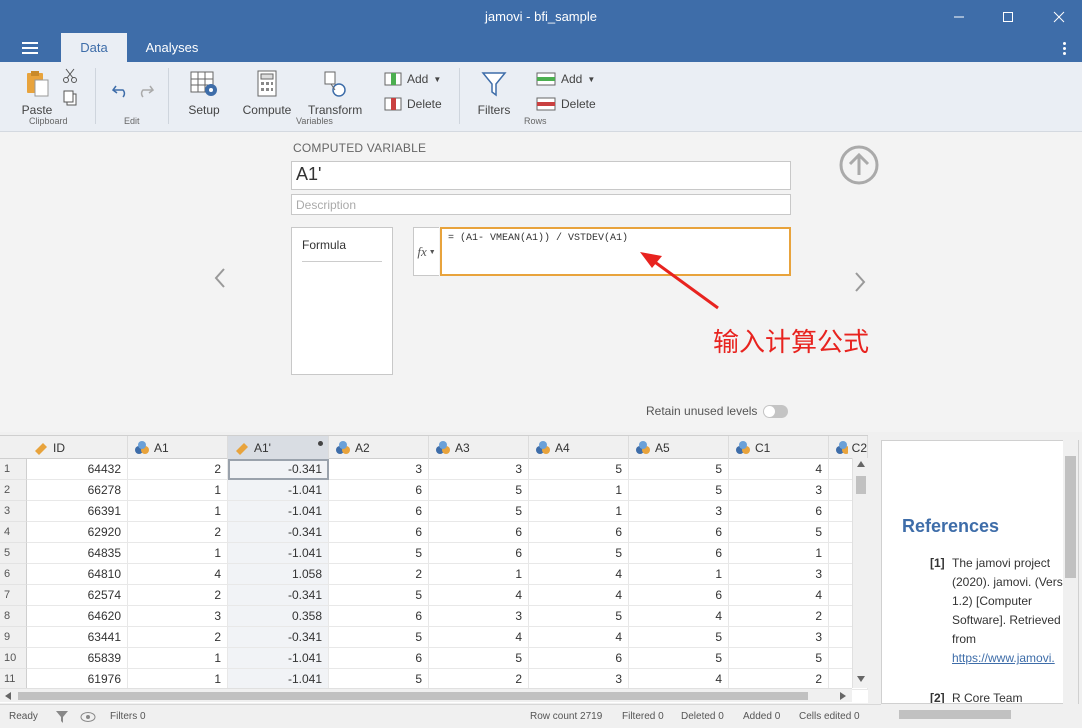  Describe the element at coordinates (1059, 16) in the screenshot. I see `close-button` at that location.